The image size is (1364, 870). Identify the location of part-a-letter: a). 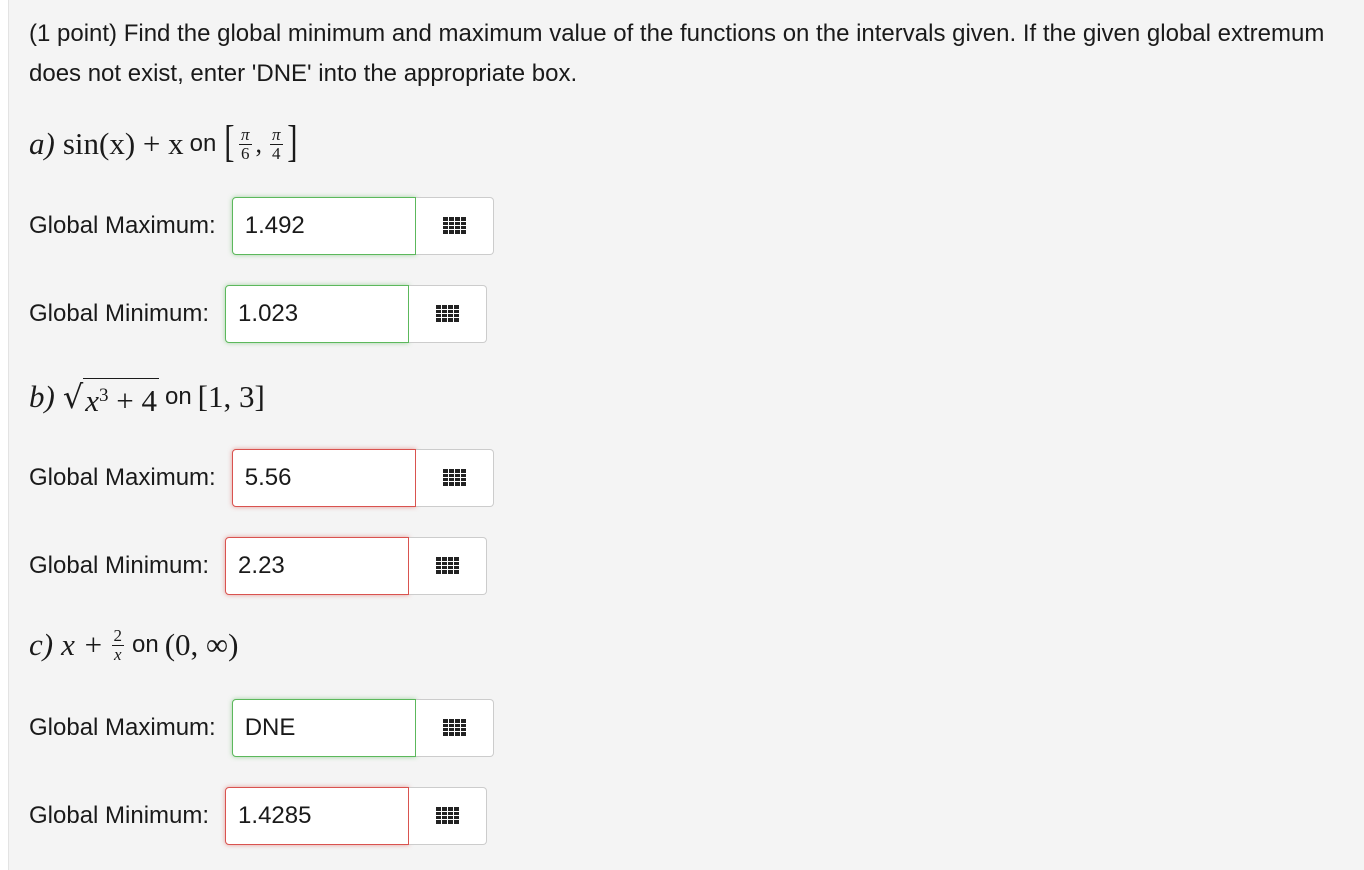
(42, 143).